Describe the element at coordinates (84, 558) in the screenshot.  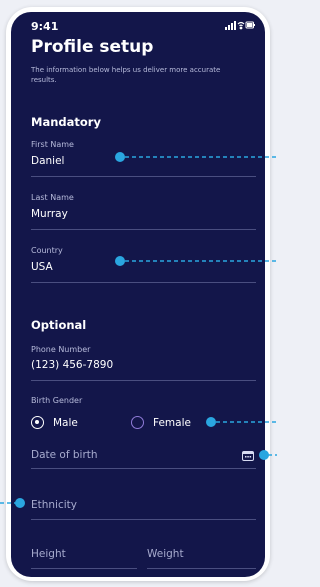
I see `height-field: Height` at that location.